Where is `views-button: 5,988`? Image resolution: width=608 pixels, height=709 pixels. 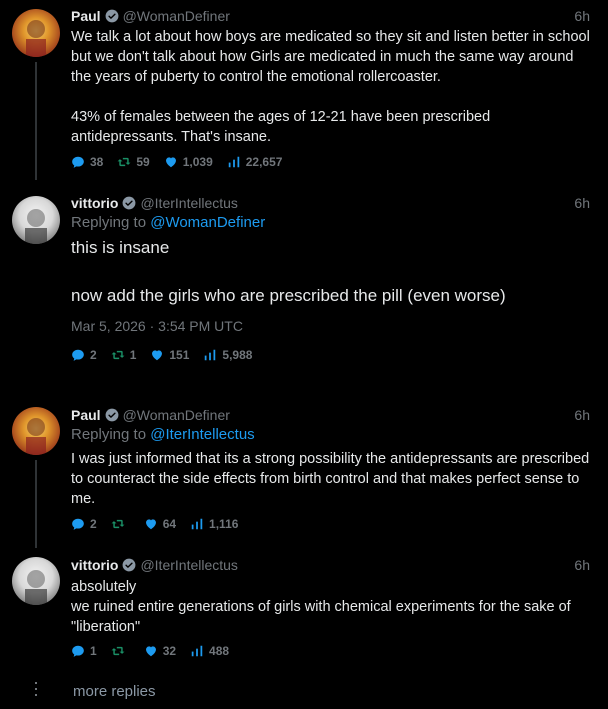
views-button: 5,988 is located at coordinates (227, 355).